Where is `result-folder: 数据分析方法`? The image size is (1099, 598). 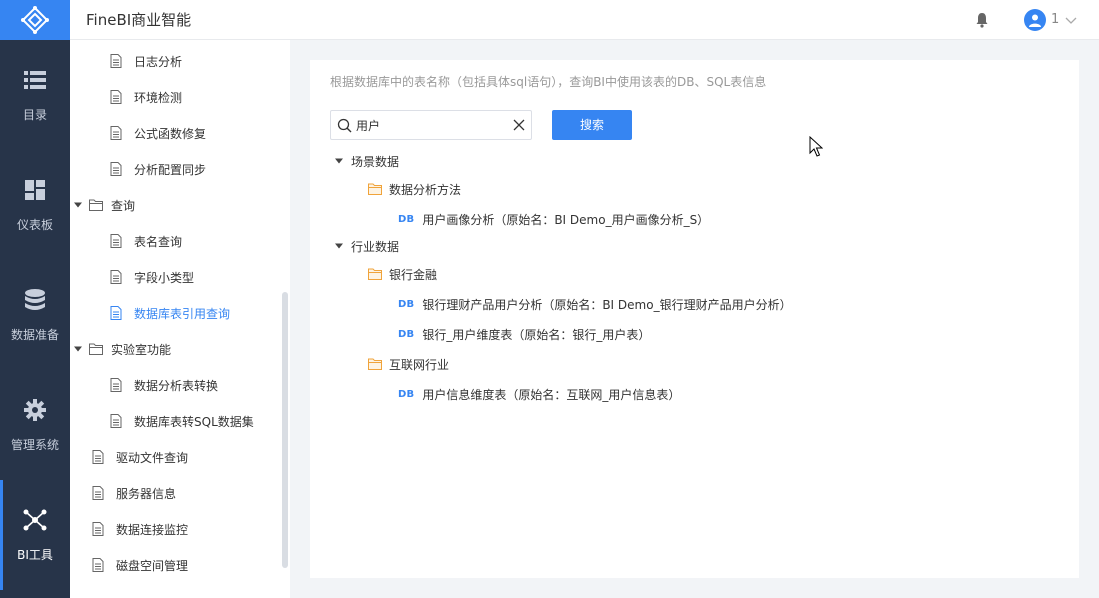 result-folder: 数据分析方法 is located at coordinates (414, 189).